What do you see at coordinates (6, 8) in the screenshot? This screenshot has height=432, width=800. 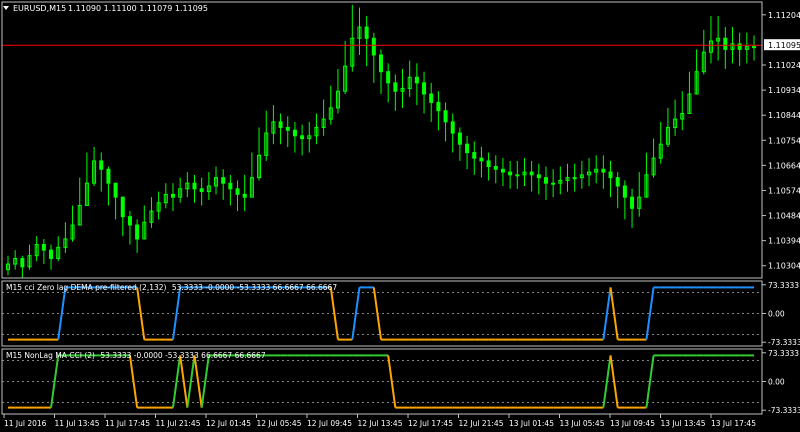 I see `triangle-down-icon` at bounding box center [6, 8].